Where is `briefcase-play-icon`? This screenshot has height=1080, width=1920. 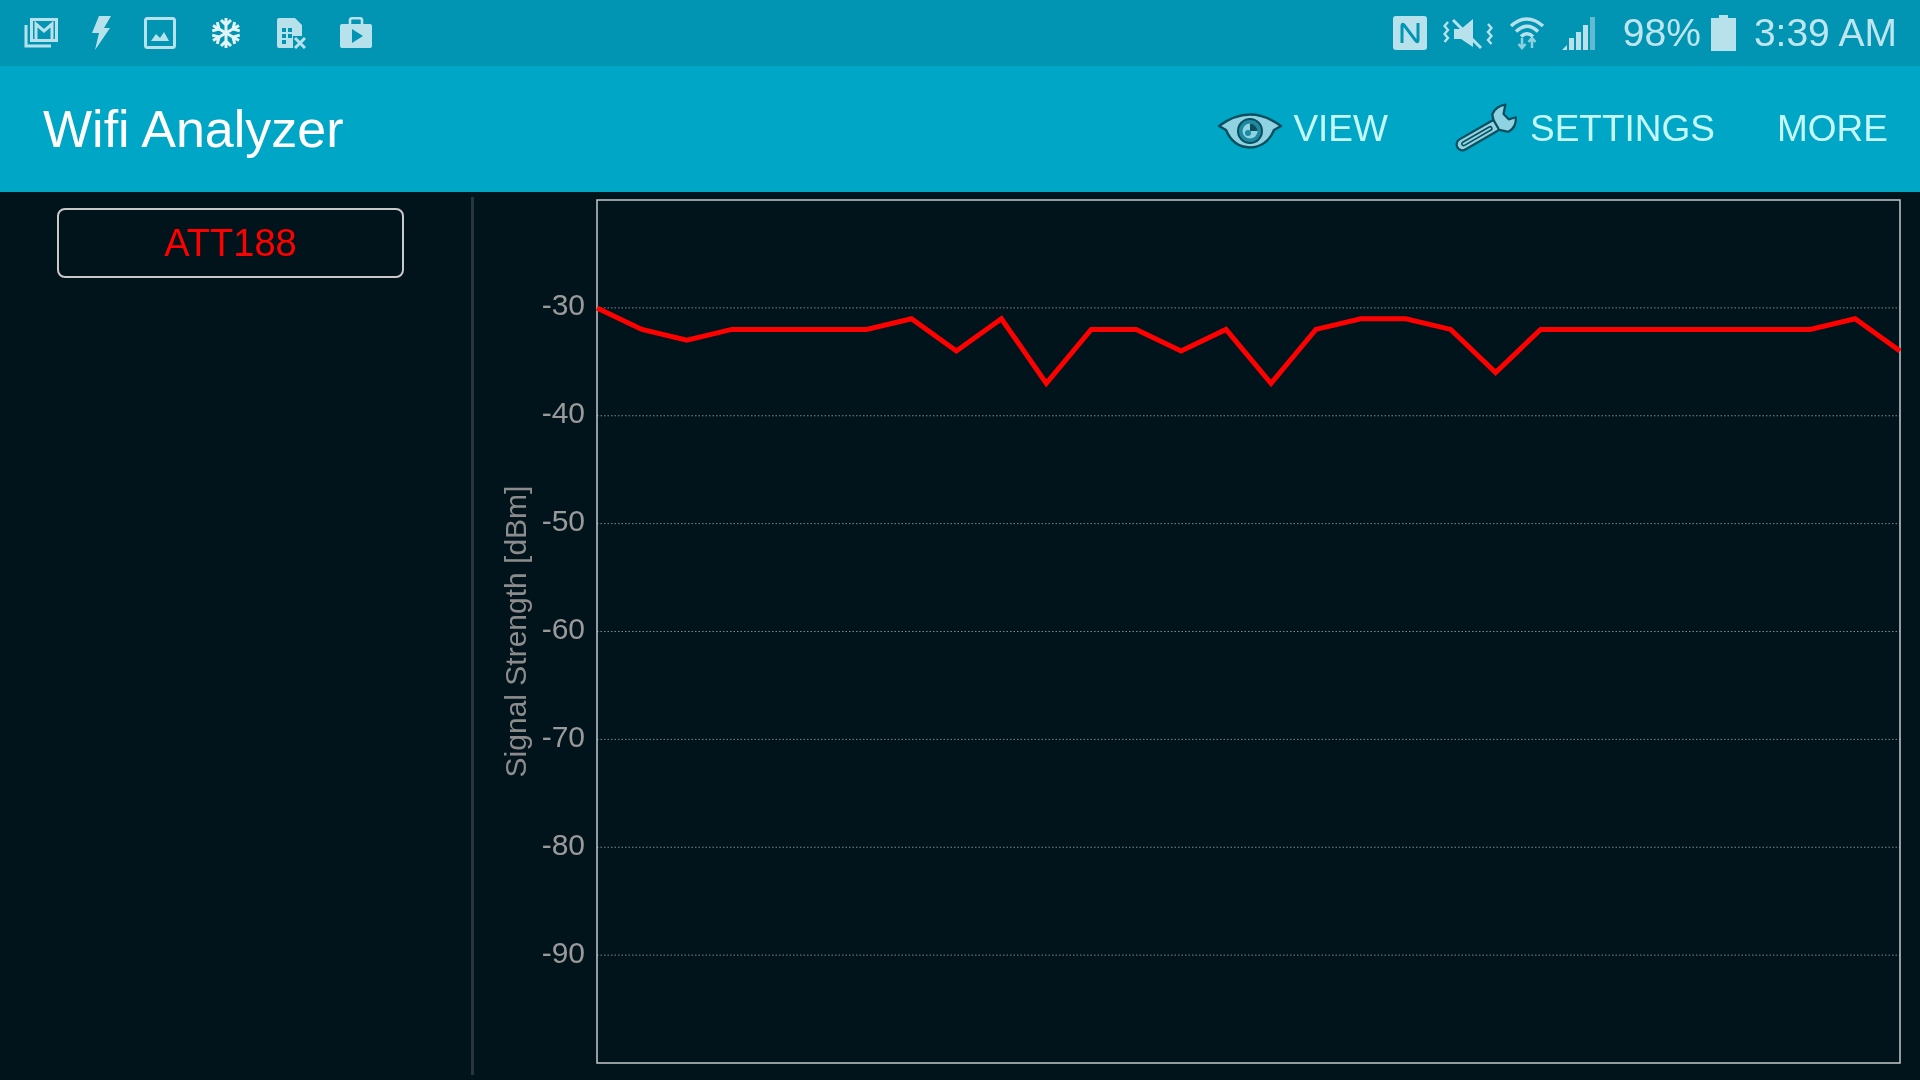 briefcase-play-icon is located at coordinates (356, 33).